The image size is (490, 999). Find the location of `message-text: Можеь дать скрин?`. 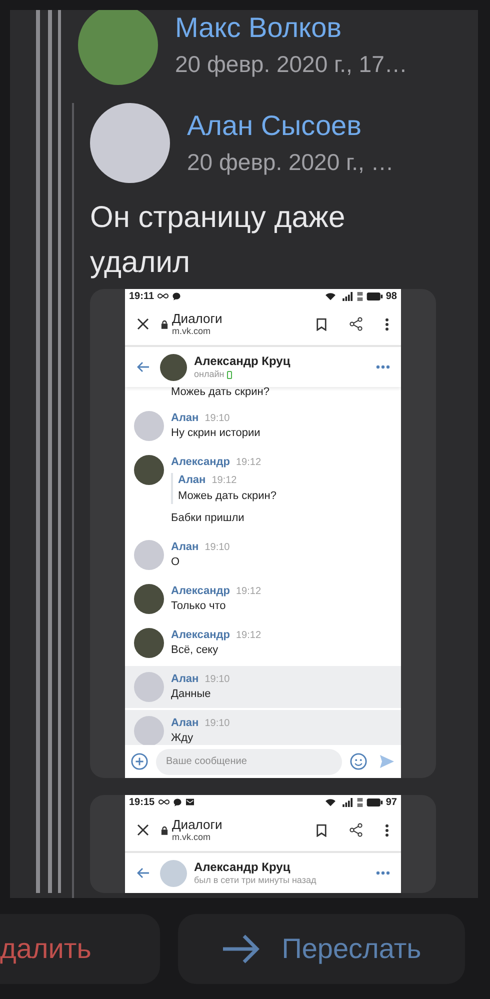

message-text: Можеь дать скрин? is located at coordinates (220, 393).